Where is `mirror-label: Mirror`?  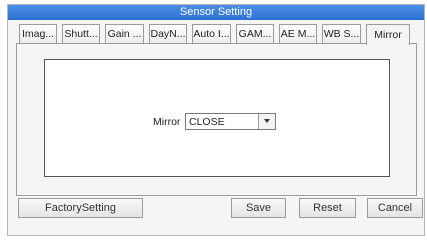
mirror-label: Mirror is located at coordinates (167, 122).